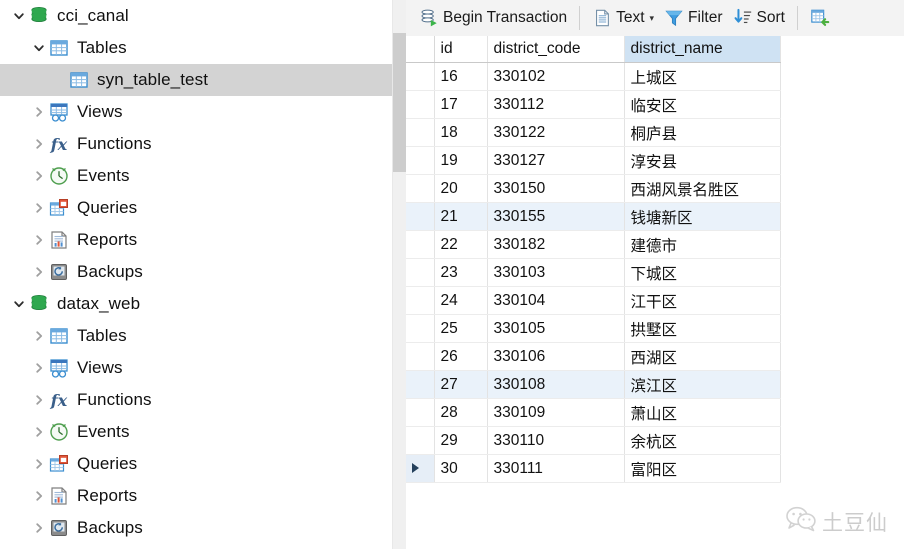  Describe the element at coordinates (702, 76) in the screenshot. I see `cell-district_name: 上城区` at that location.